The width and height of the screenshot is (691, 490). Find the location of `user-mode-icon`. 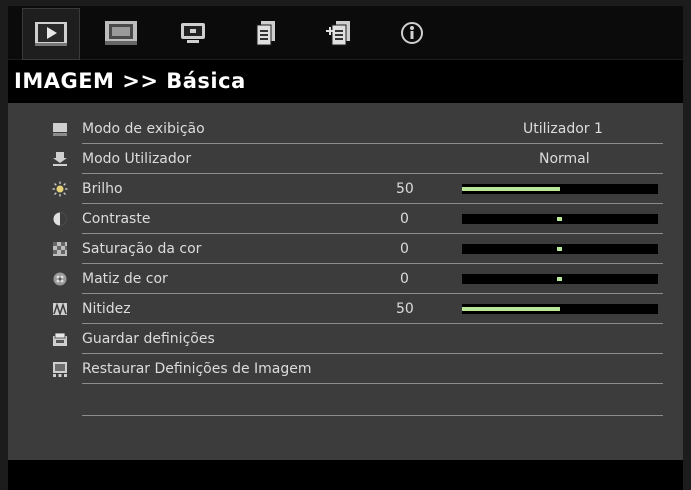

user-mode-icon is located at coordinates (60, 159).